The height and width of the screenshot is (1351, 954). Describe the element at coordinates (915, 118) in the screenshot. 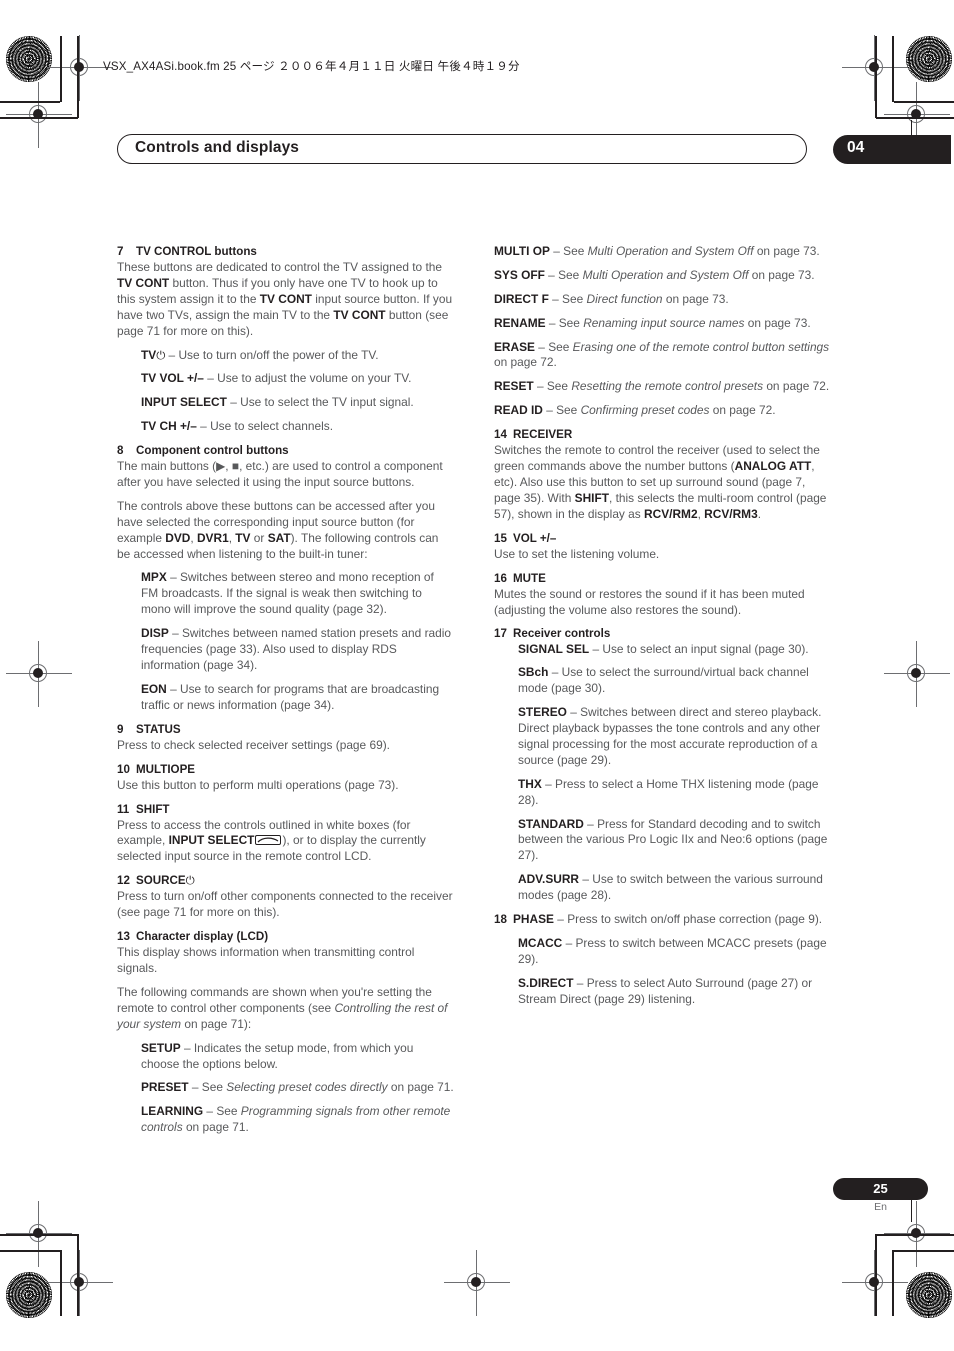

I see `crop-line-top-right-h2` at that location.